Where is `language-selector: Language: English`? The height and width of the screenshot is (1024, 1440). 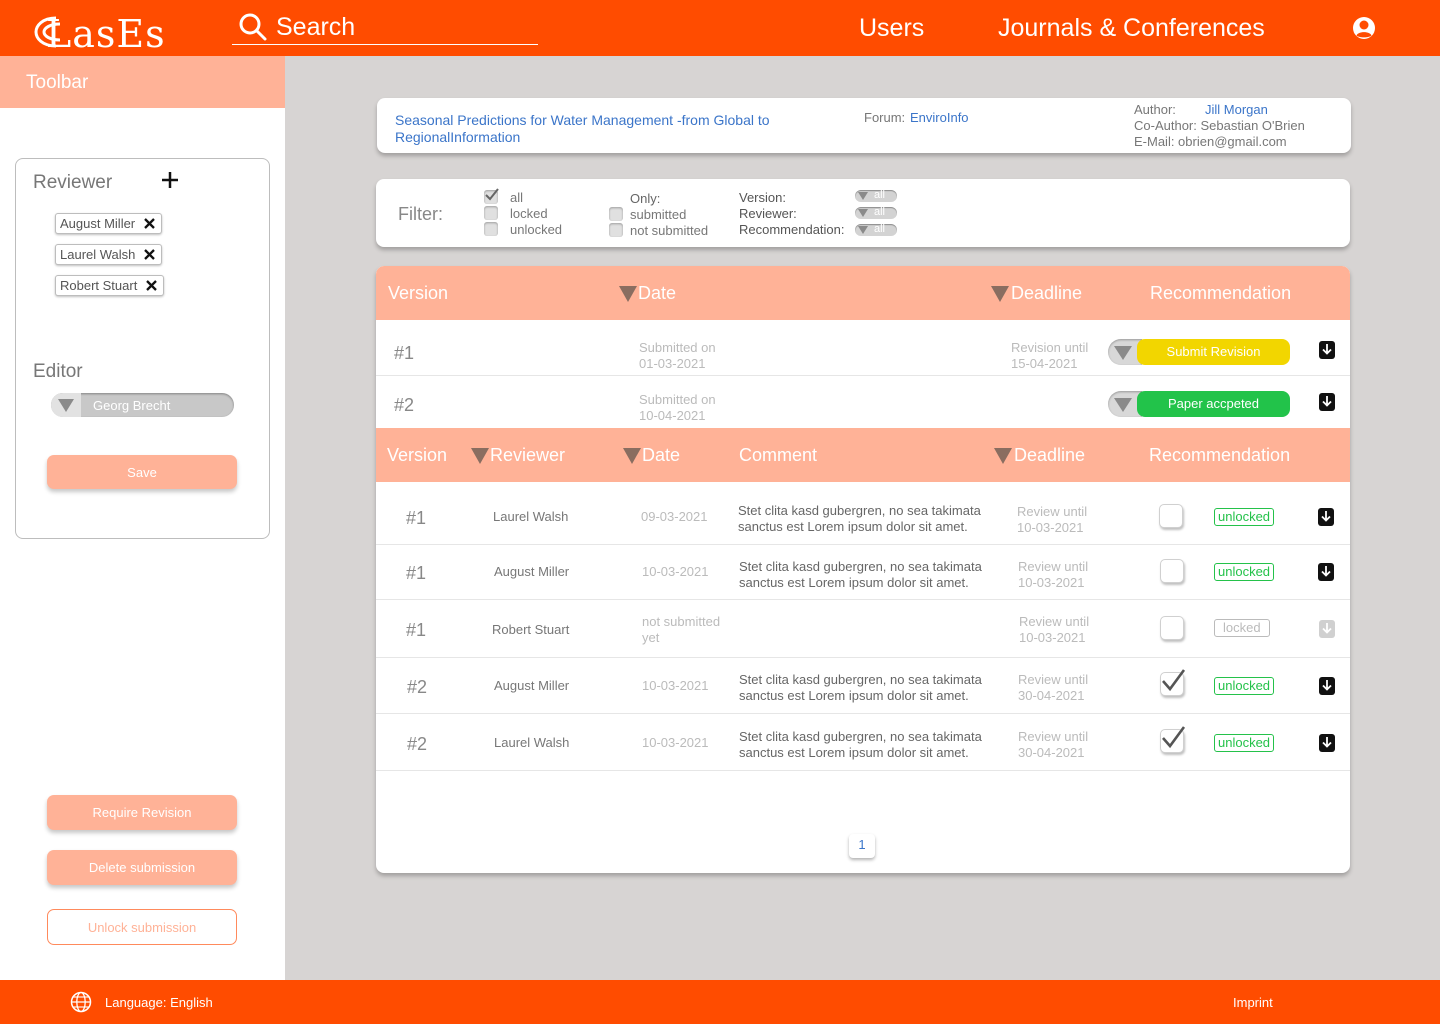
language-selector: Language: English is located at coordinates (159, 1002).